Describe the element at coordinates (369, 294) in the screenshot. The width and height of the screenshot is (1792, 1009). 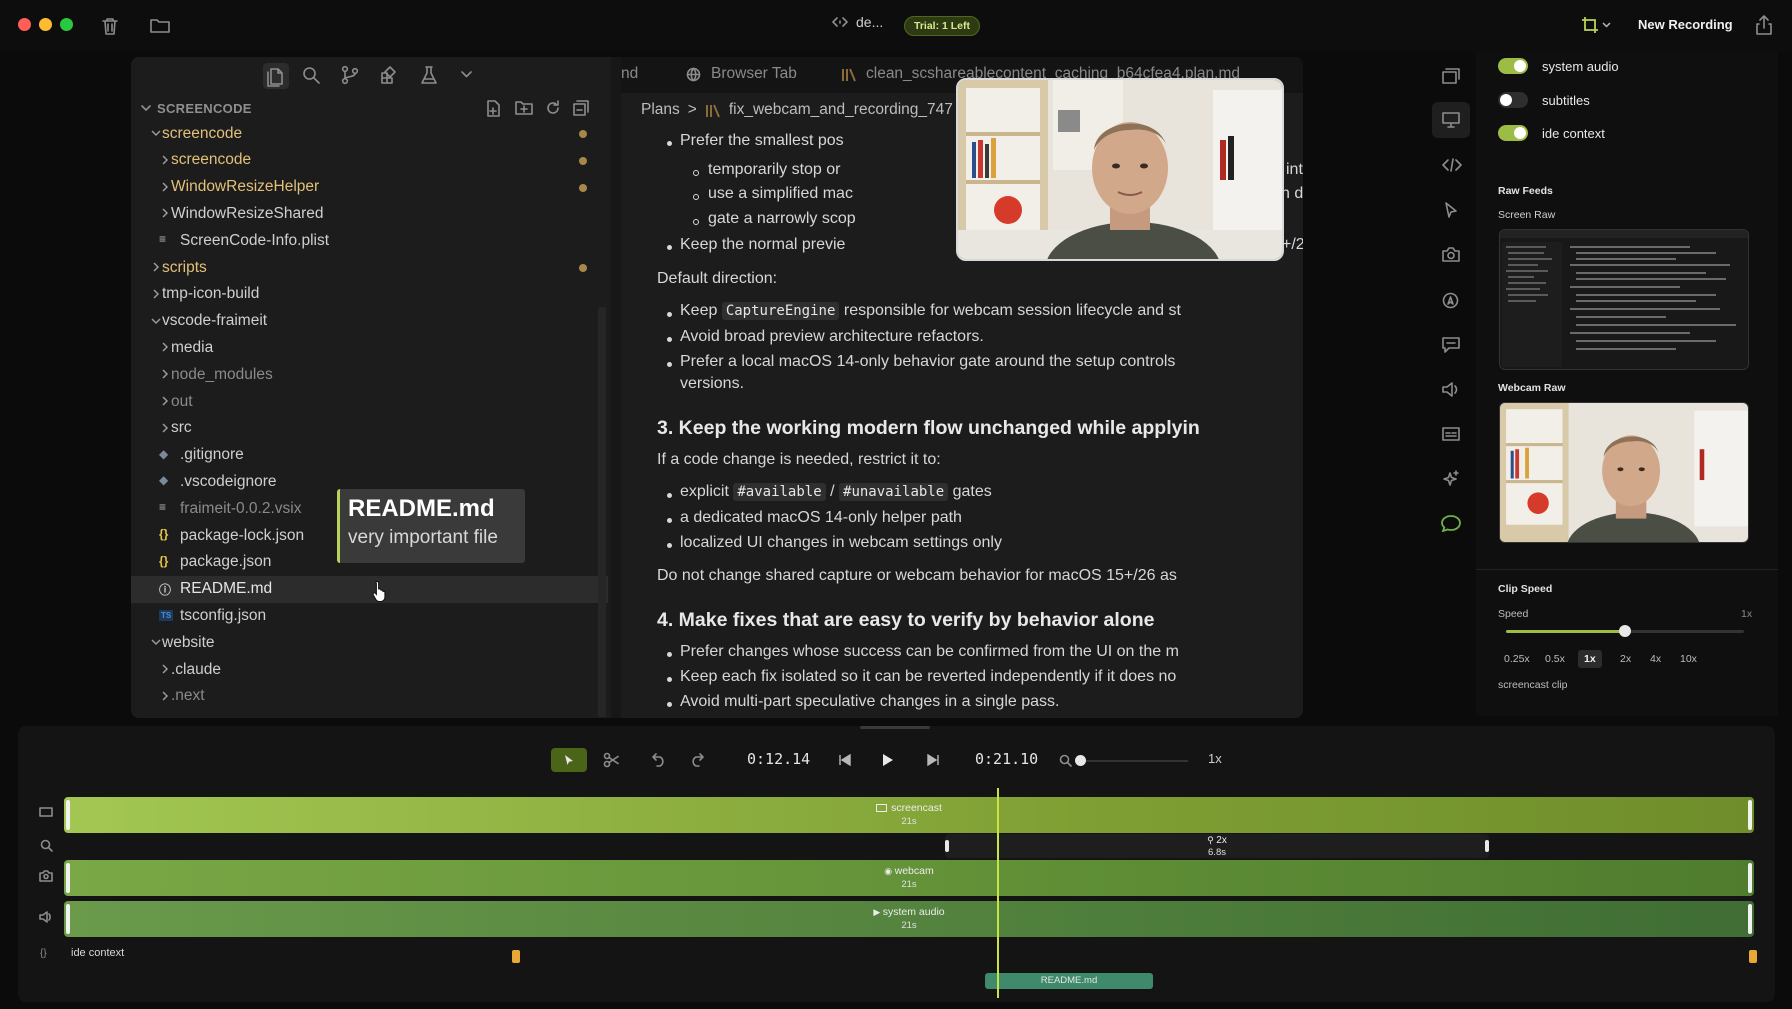
I see `tree-item-tmp-icon-build: tmp-icon-build` at that location.